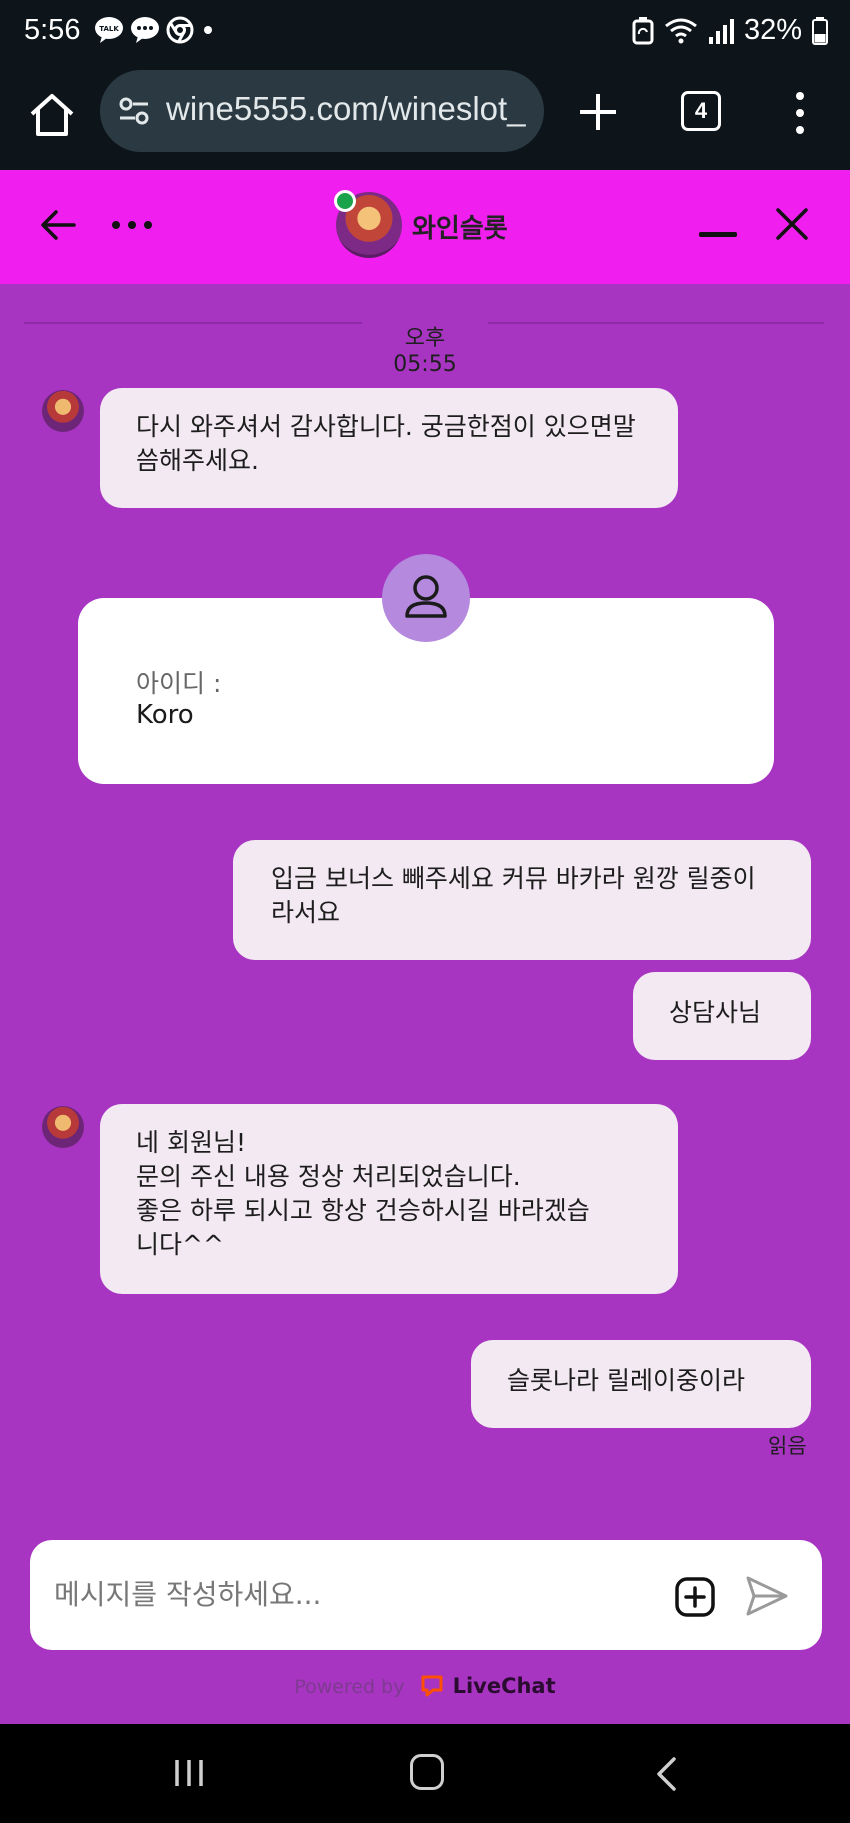  What do you see at coordinates (721, 31) in the screenshot?
I see `signal-icon` at bounding box center [721, 31].